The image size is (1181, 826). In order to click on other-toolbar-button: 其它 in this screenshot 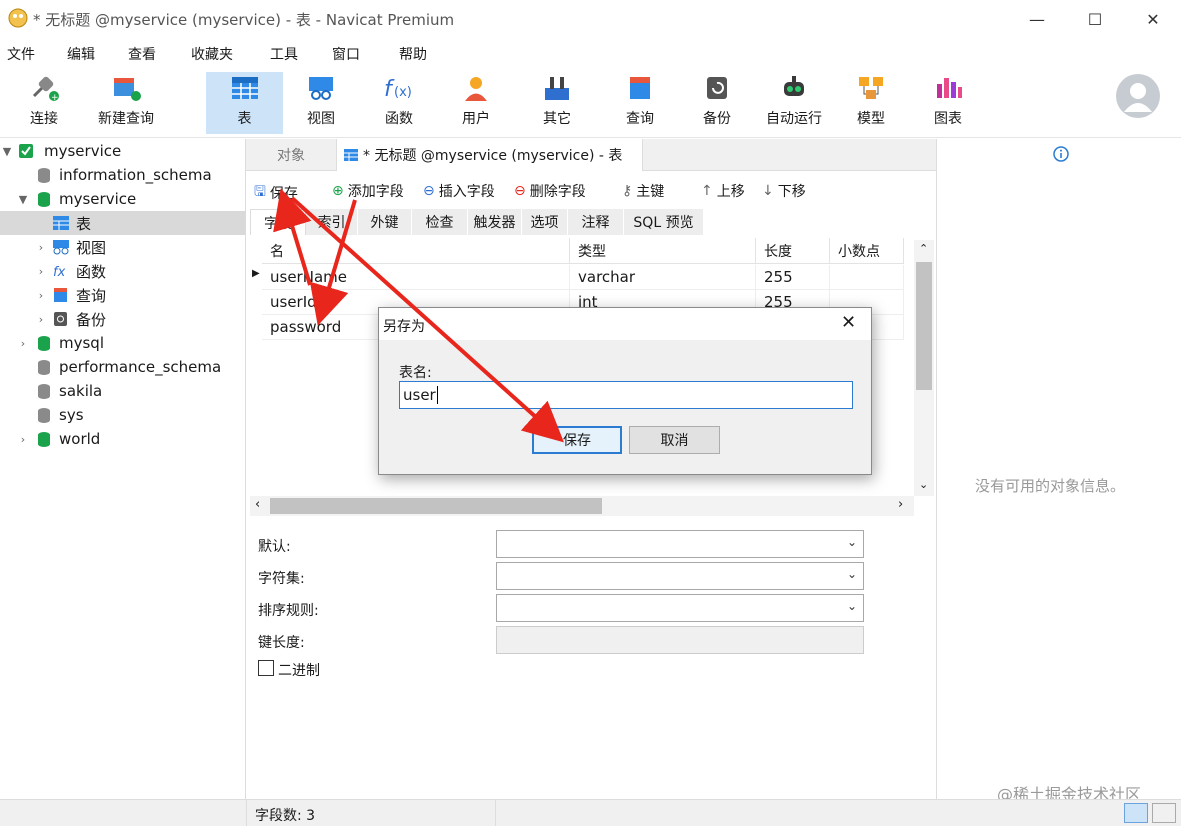, I will do `click(557, 103)`.